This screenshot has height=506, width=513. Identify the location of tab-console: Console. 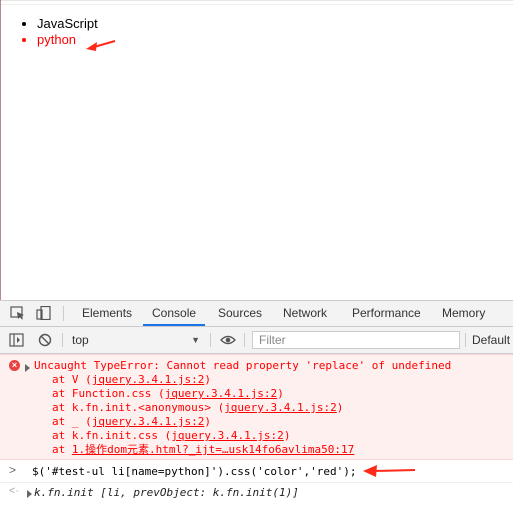
(174, 313).